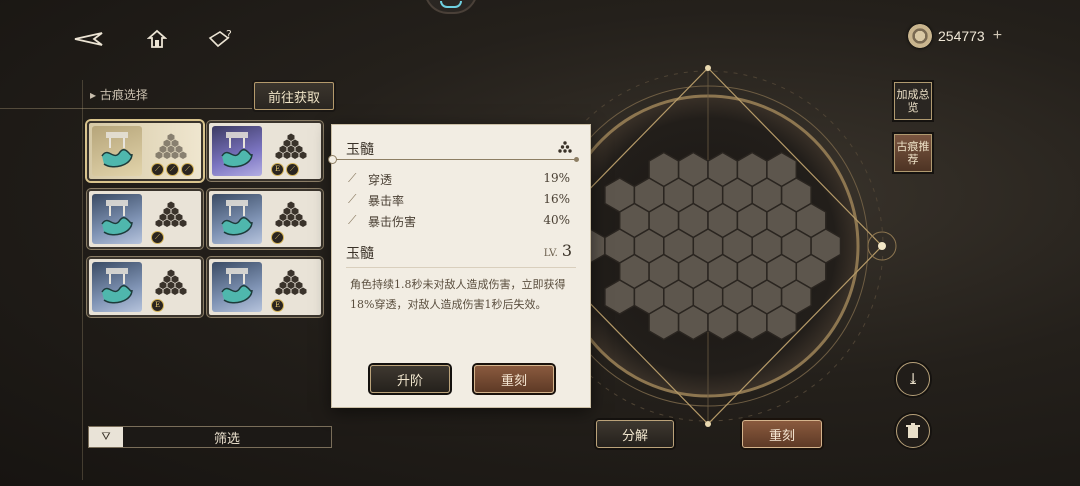  Describe the element at coordinates (708, 246) in the screenshot. I see `hex-grid` at that location.